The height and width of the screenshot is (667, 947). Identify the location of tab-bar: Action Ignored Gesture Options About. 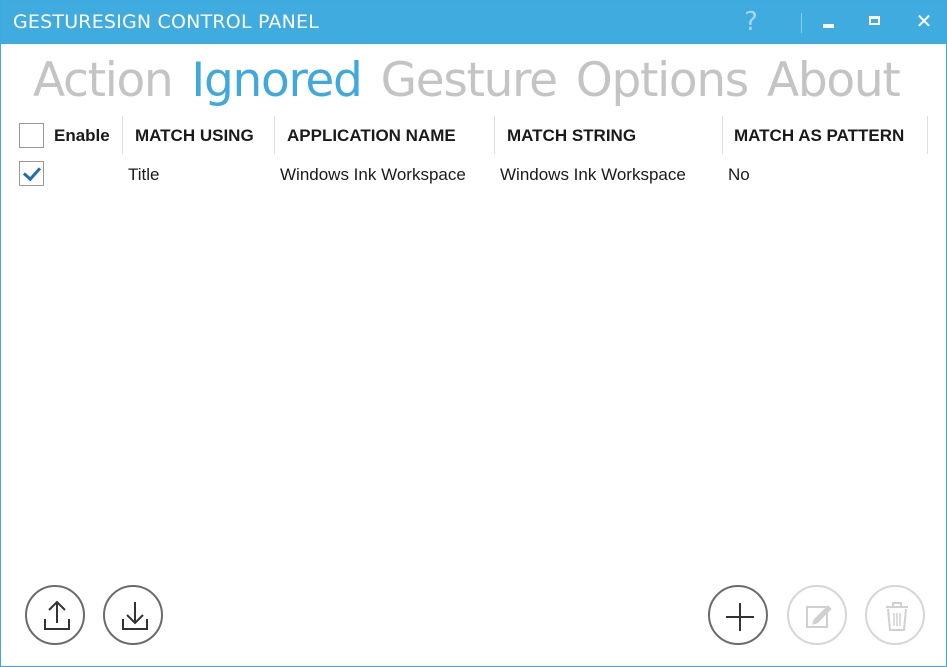
(475, 81).